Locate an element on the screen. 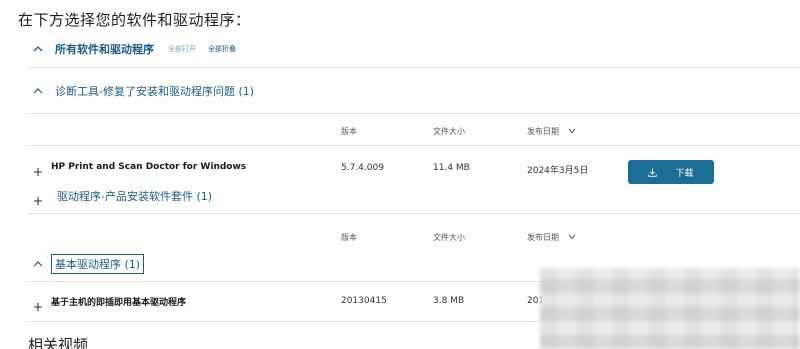 Image resolution: width=800 pixels, height=349 pixels. collapse-all-link: 全部折叠 is located at coordinates (222, 49).